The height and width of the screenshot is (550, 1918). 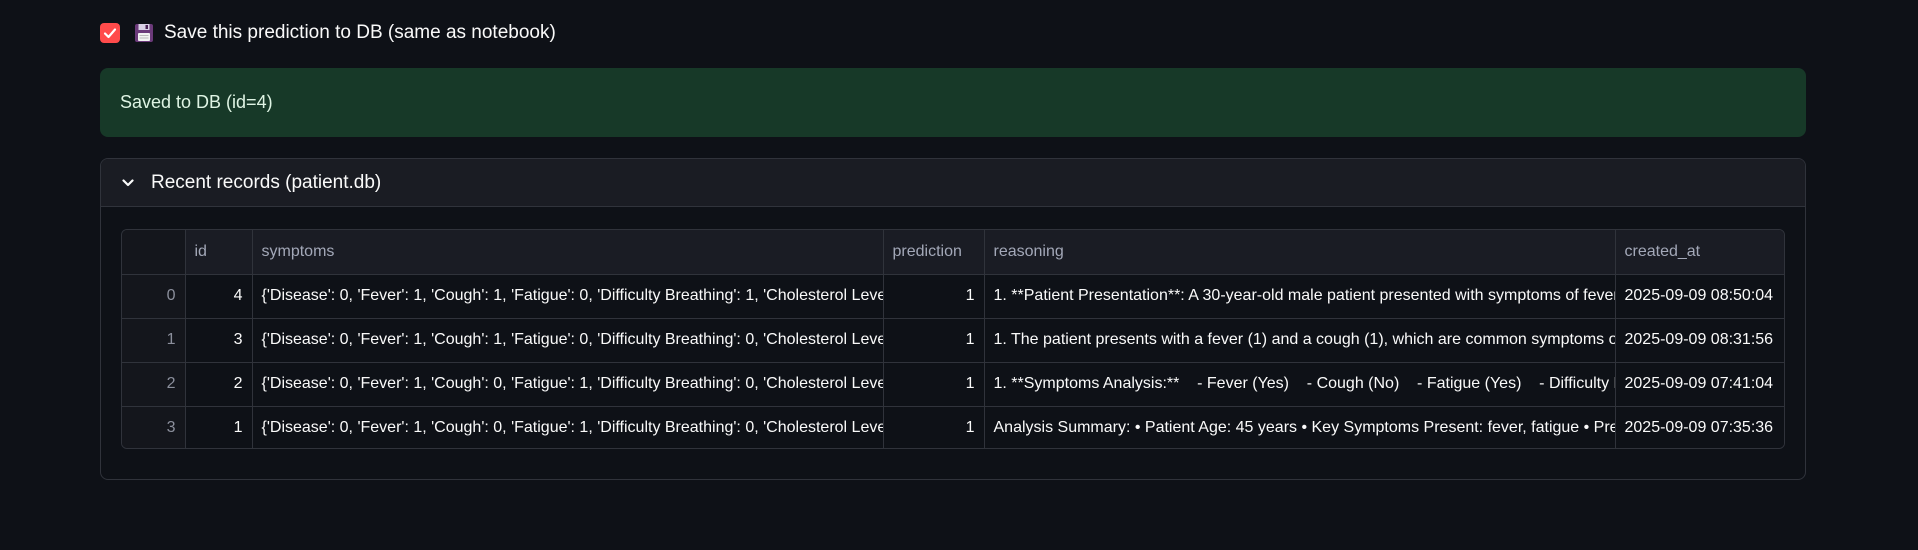 I want to click on cell-created-at: 2025-09-09 07:35:36, so click(x=1699, y=427).